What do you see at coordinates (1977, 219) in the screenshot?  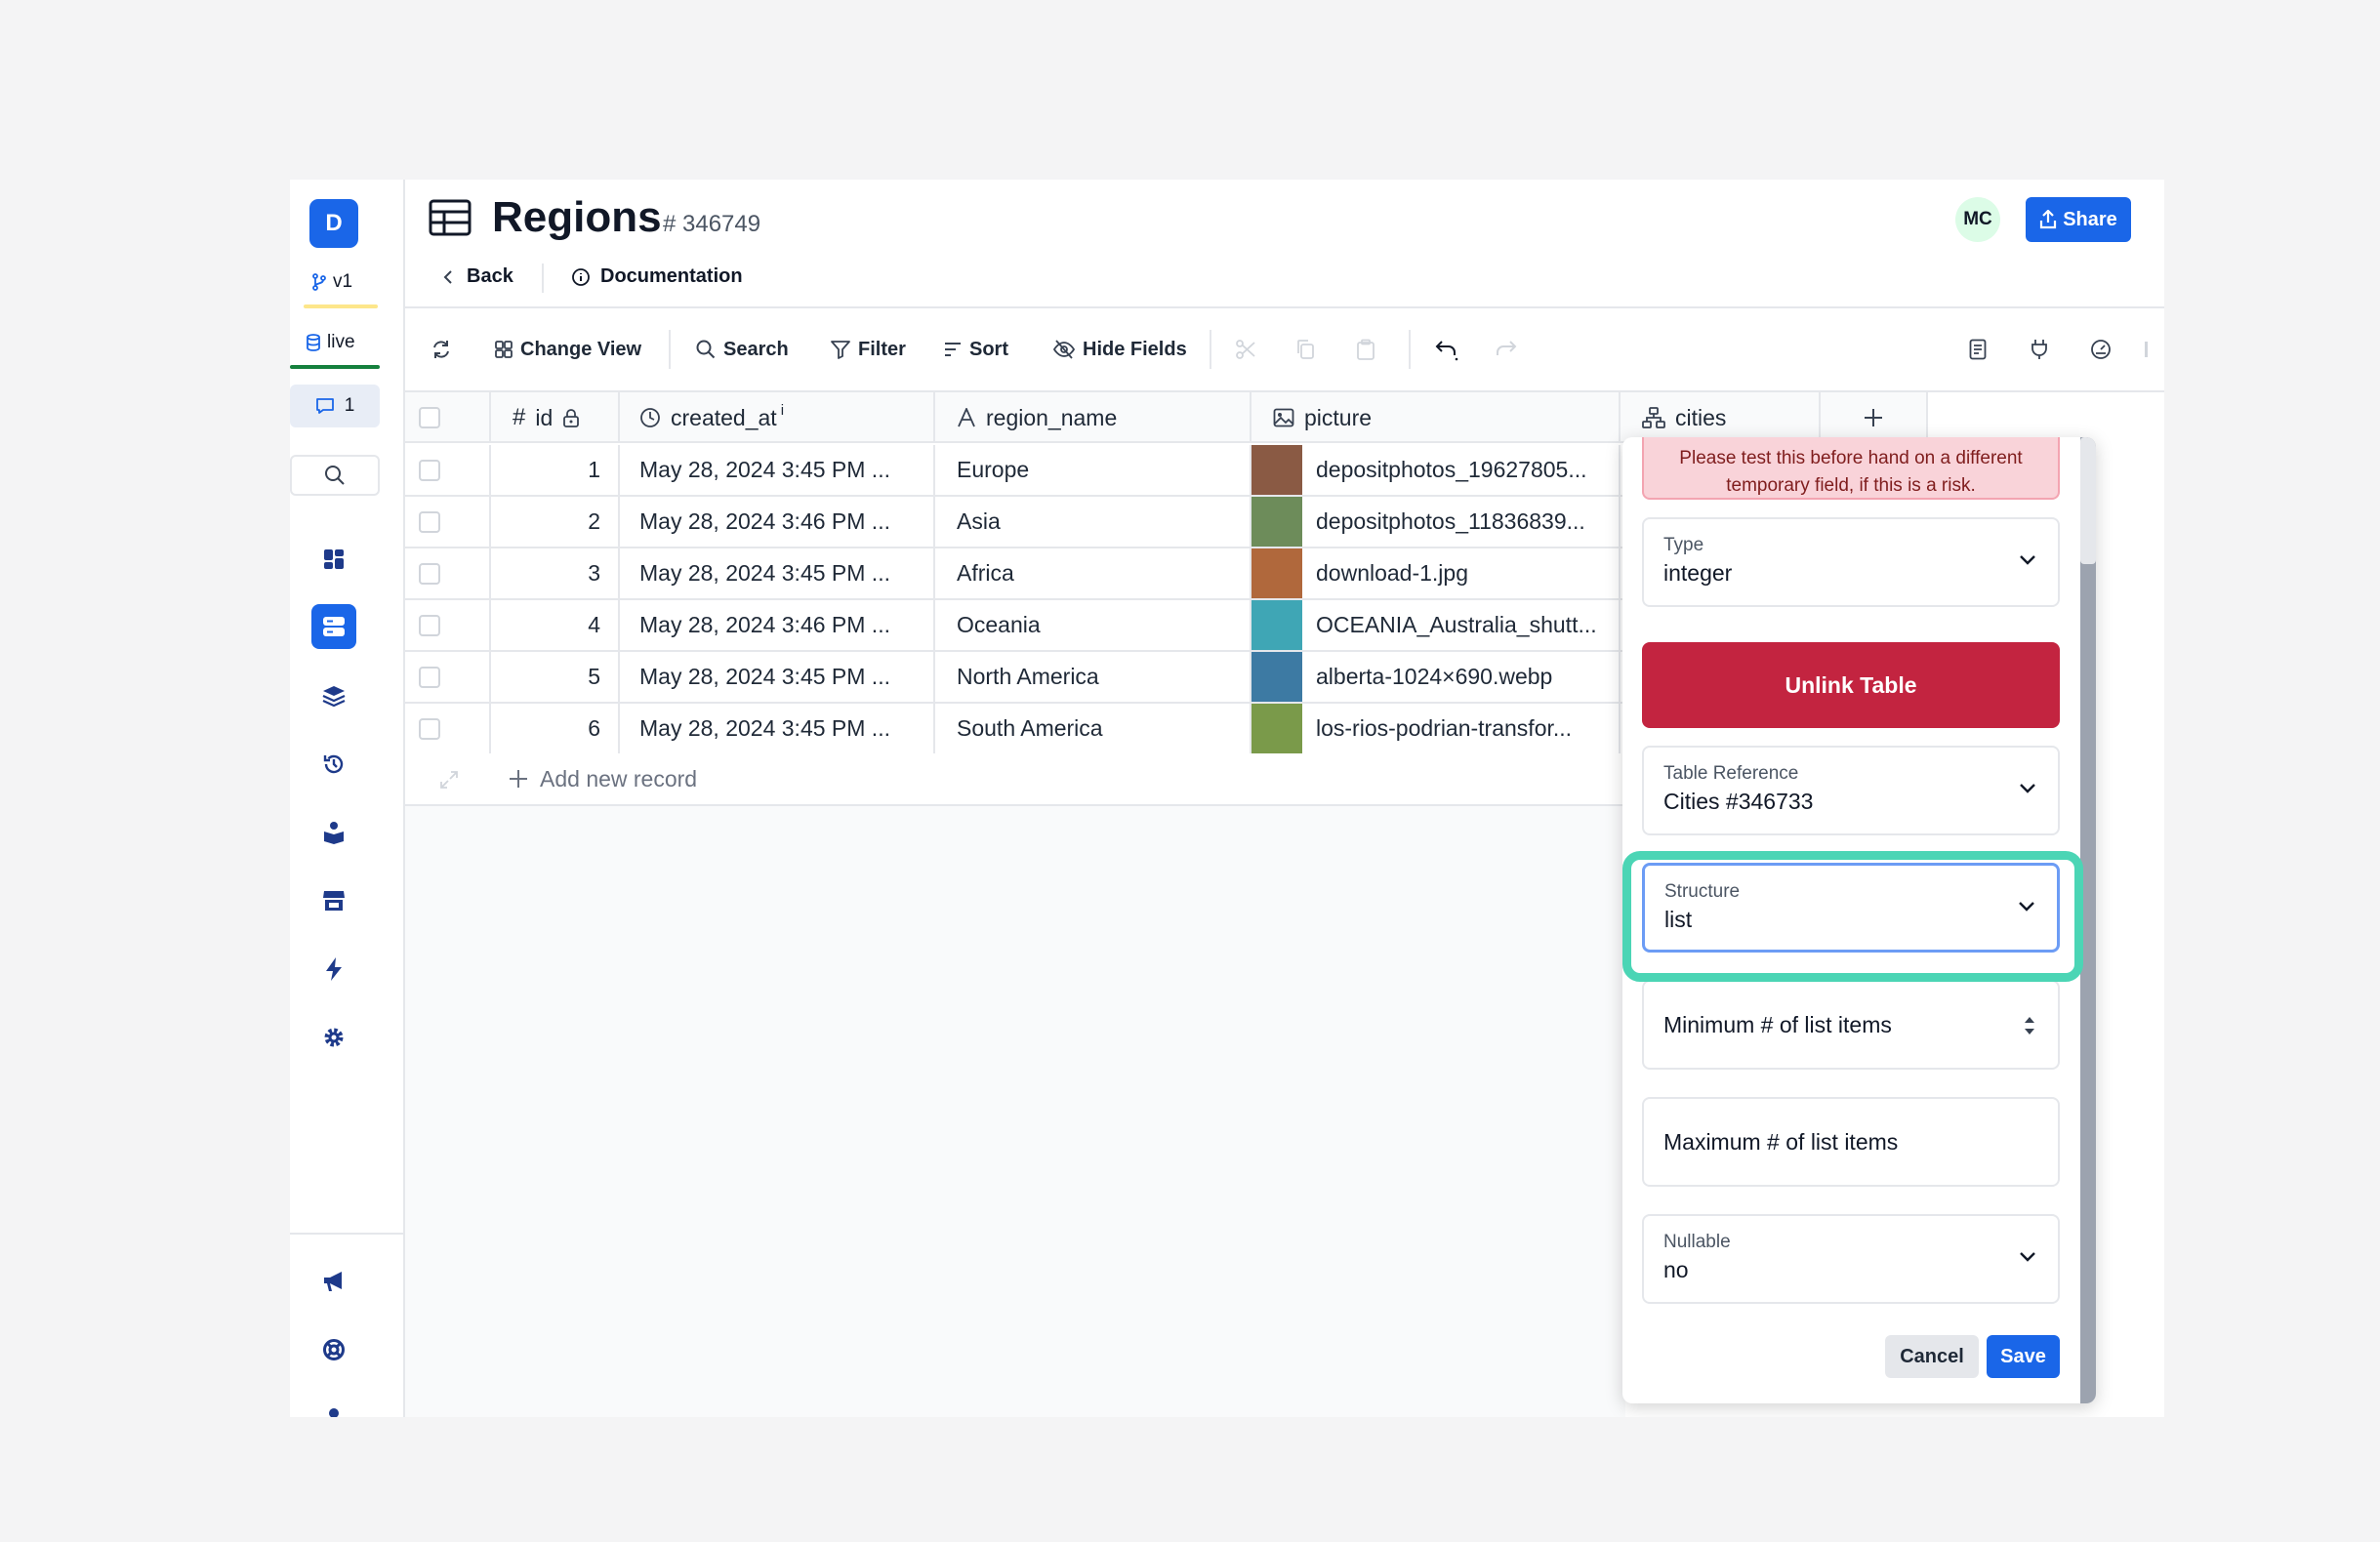 I see `avatar: MC` at bounding box center [1977, 219].